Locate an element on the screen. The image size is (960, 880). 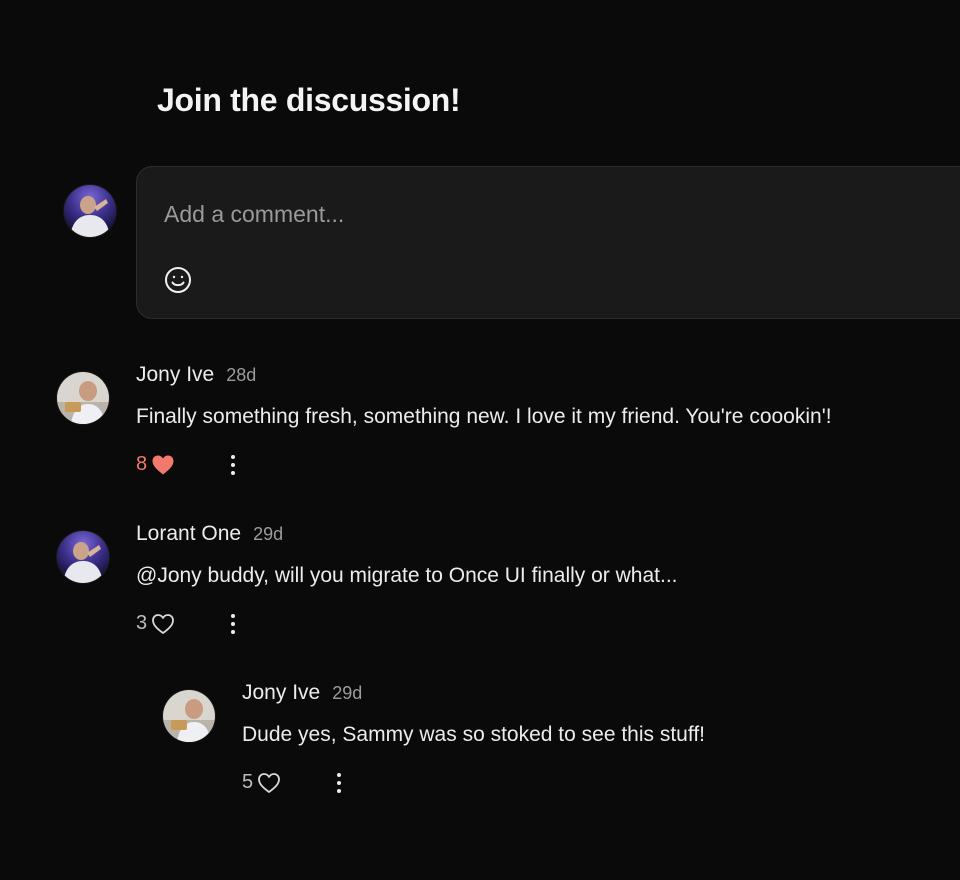
like-button: 8 is located at coordinates (155, 464).